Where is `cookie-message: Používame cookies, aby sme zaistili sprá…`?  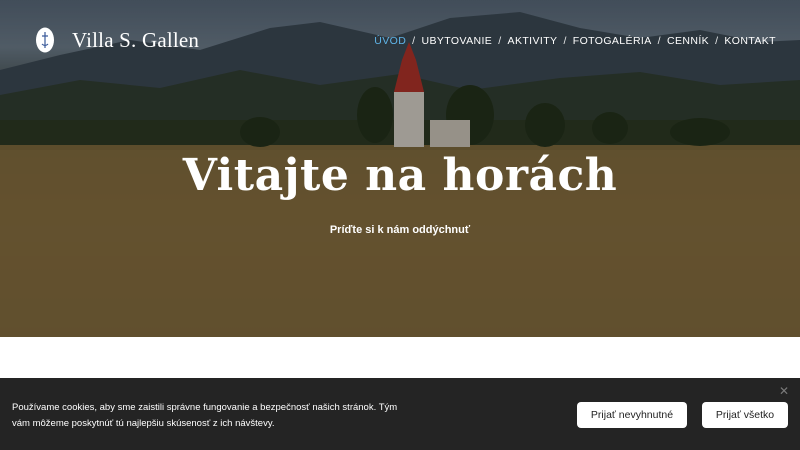
cookie-message: Používame cookies, aby sme zaistili sprá… is located at coordinates (205, 415).